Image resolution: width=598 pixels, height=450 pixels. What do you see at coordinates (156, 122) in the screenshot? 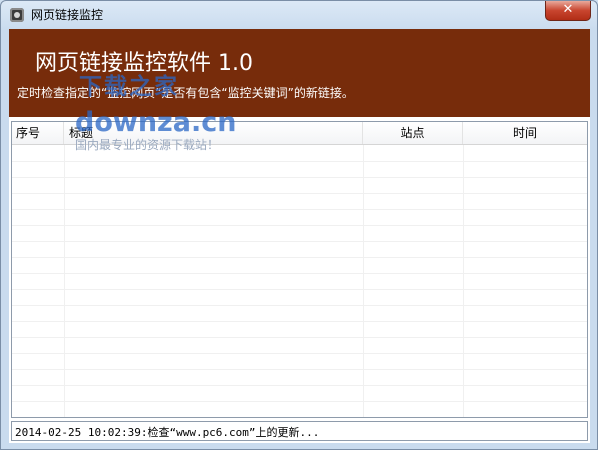
I see `watermark-domain: downza.cn` at bounding box center [156, 122].